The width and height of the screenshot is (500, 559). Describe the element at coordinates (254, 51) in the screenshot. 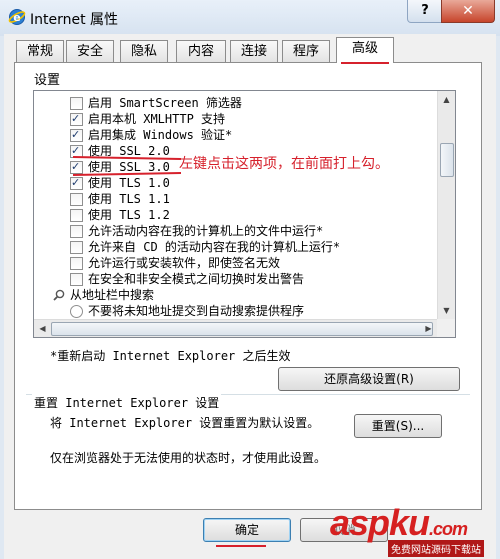

I see `tab-connections: 连接` at that location.